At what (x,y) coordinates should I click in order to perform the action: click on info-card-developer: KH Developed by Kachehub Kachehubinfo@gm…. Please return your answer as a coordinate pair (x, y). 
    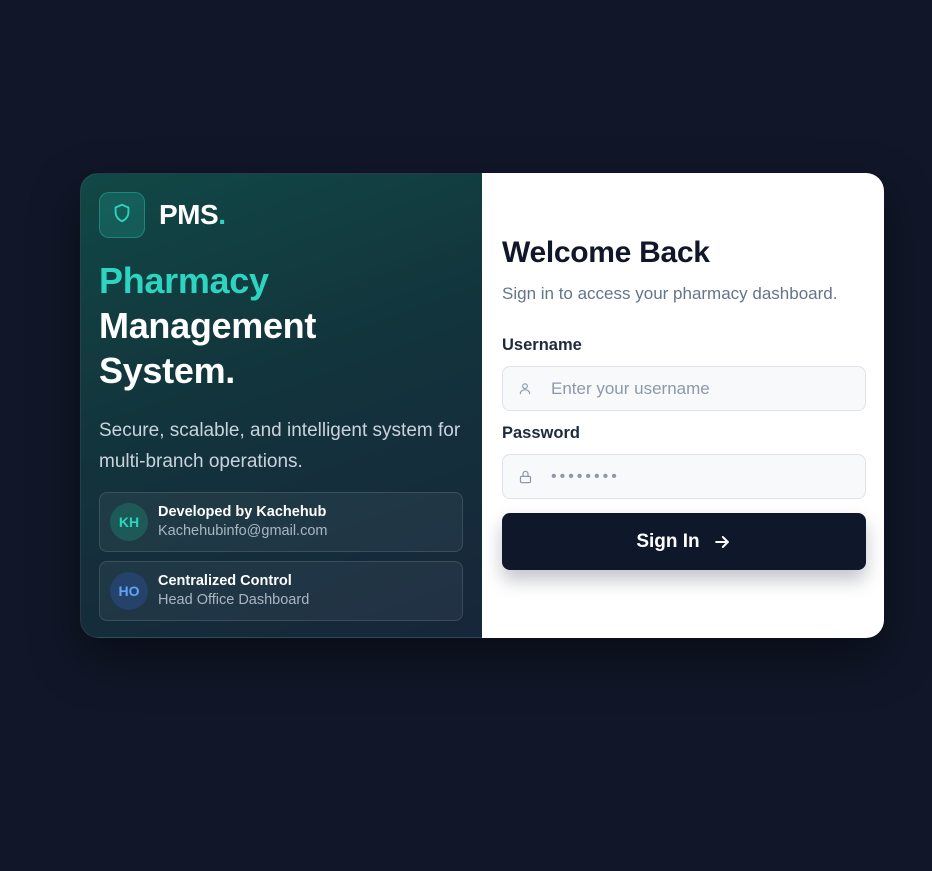
    Looking at the image, I should click on (281, 522).